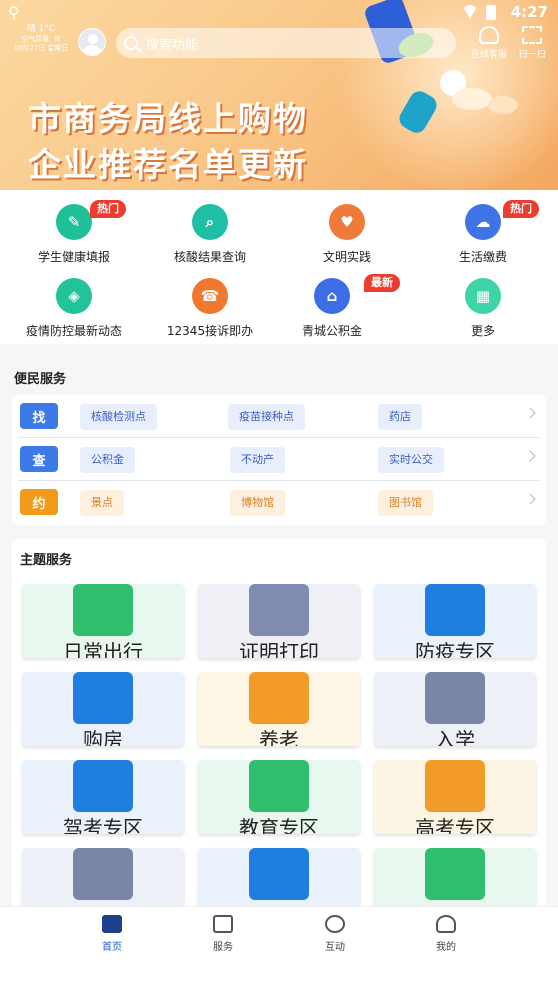 This screenshot has height=992, width=558. What do you see at coordinates (223, 924) in the screenshot?
I see `service-icon` at bounding box center [223, 924].